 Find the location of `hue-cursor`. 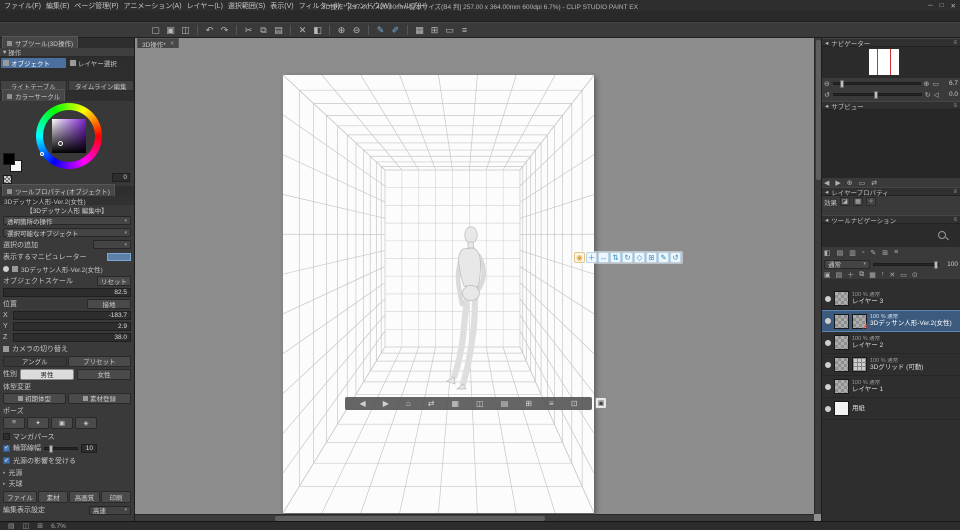

hue-cursor is located at coordinates (42, 154).